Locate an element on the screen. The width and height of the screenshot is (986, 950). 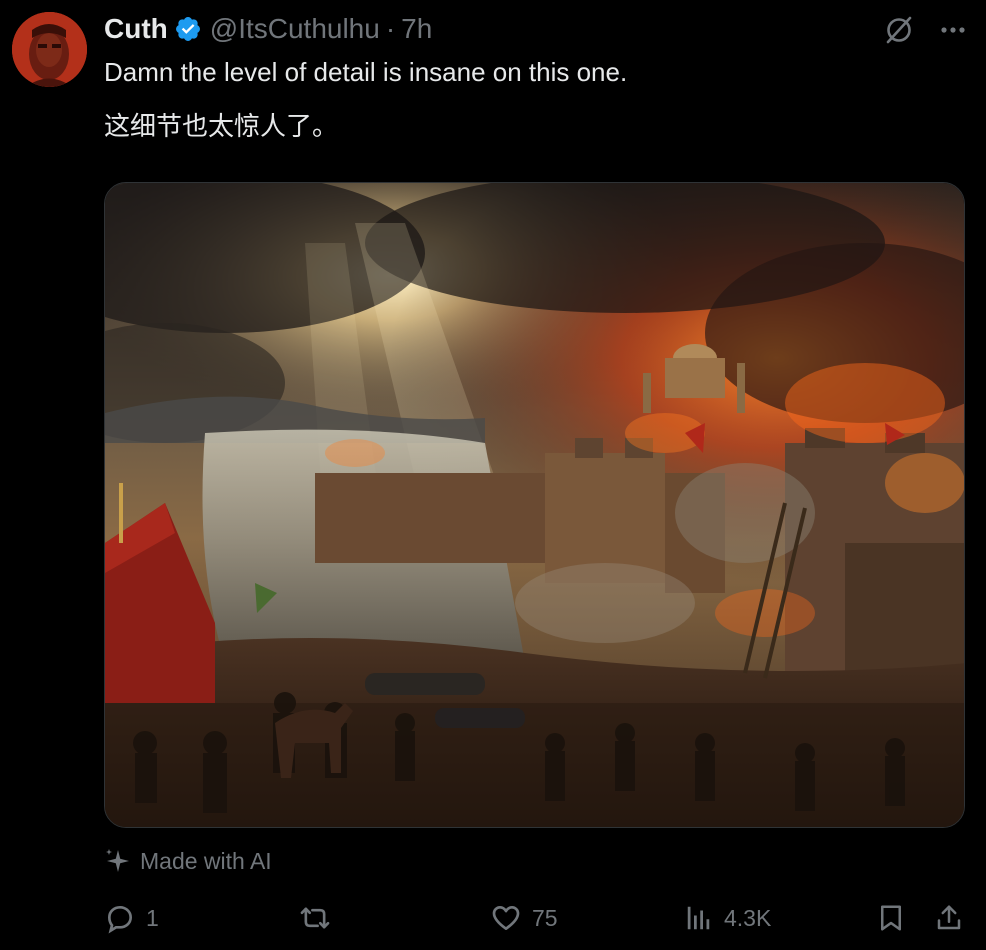
retweet-icon is located at coordinates (315, 918).